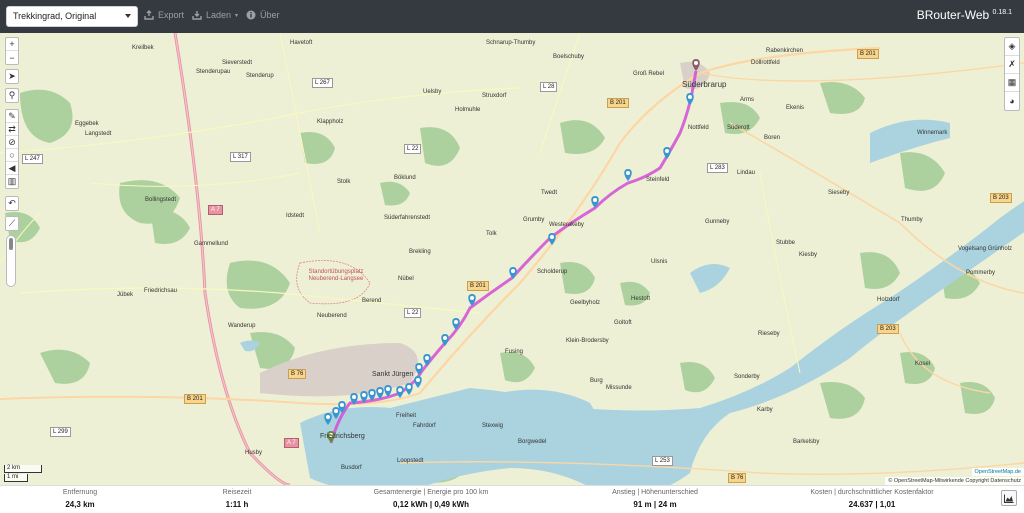 The width and height of the screenshot is (1024, 513). I want to click on draw-toolbar: ✎ ⇄ ⊘ ○ ◀ ▥, so click(12, 149).